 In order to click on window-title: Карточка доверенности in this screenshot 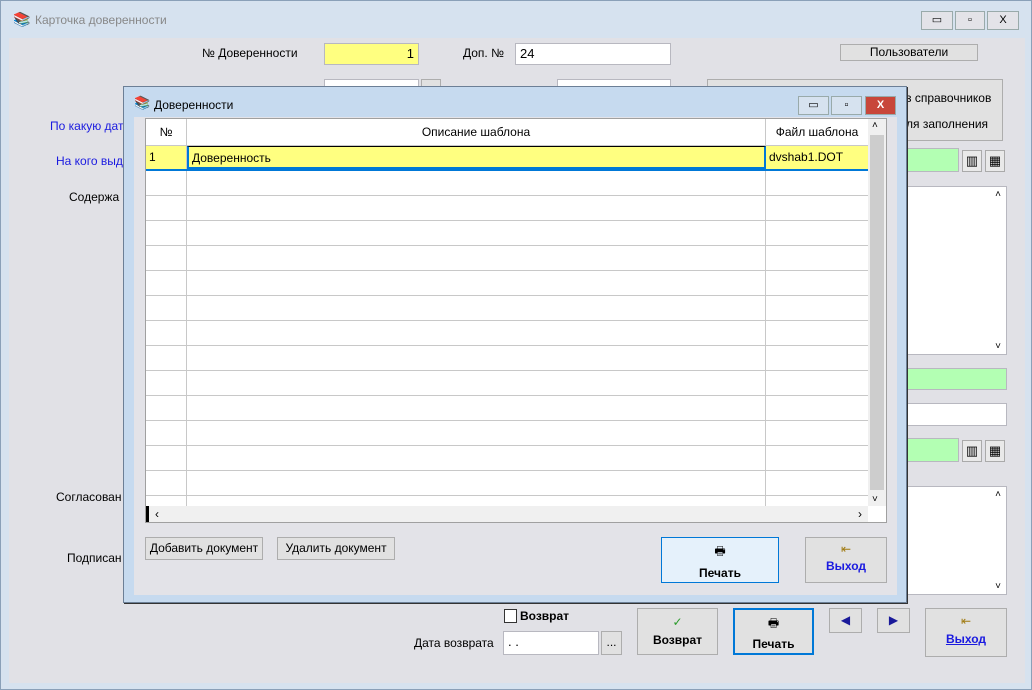, I will do `click(101, 20)`.